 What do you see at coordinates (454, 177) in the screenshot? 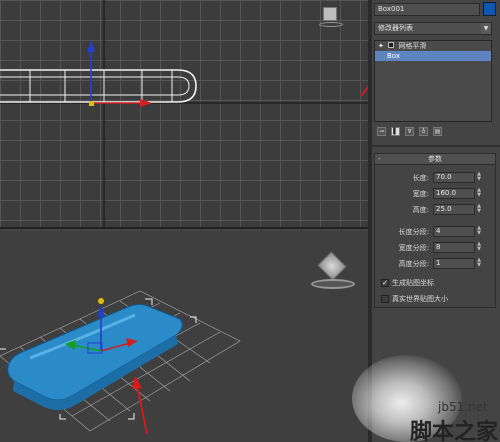
I see `length-input: 70.0` at bounding box center [454, 177].